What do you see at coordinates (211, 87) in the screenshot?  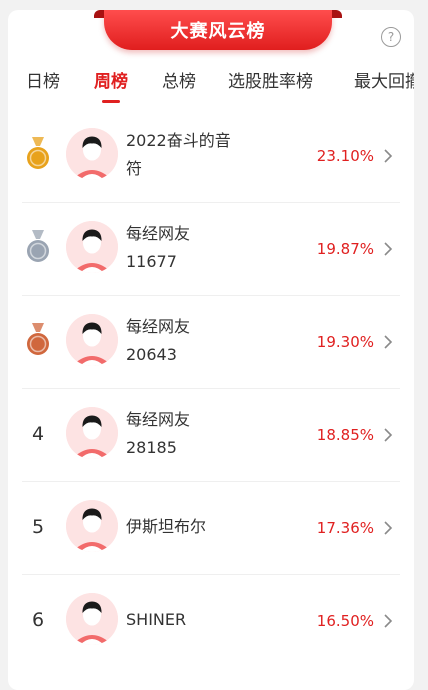 I see `period-tabs: 日榜 周榜 总榜 选股胜率榜 最大回撤` at bounding box center [211, 87].